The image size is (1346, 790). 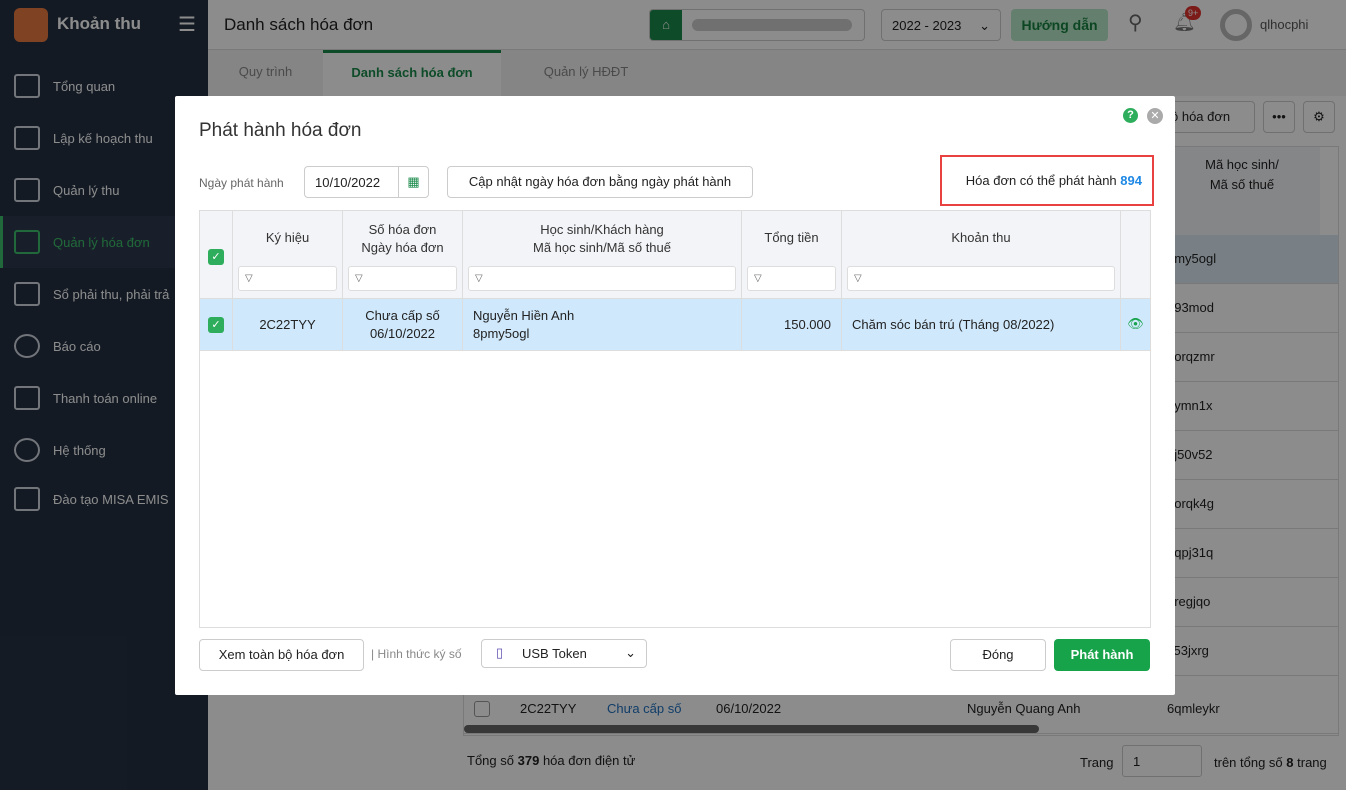 What do you see at coordinates (500, 652) in the screenshot?
I see `usb-icon: ▯` at bounding box center [500, 652].